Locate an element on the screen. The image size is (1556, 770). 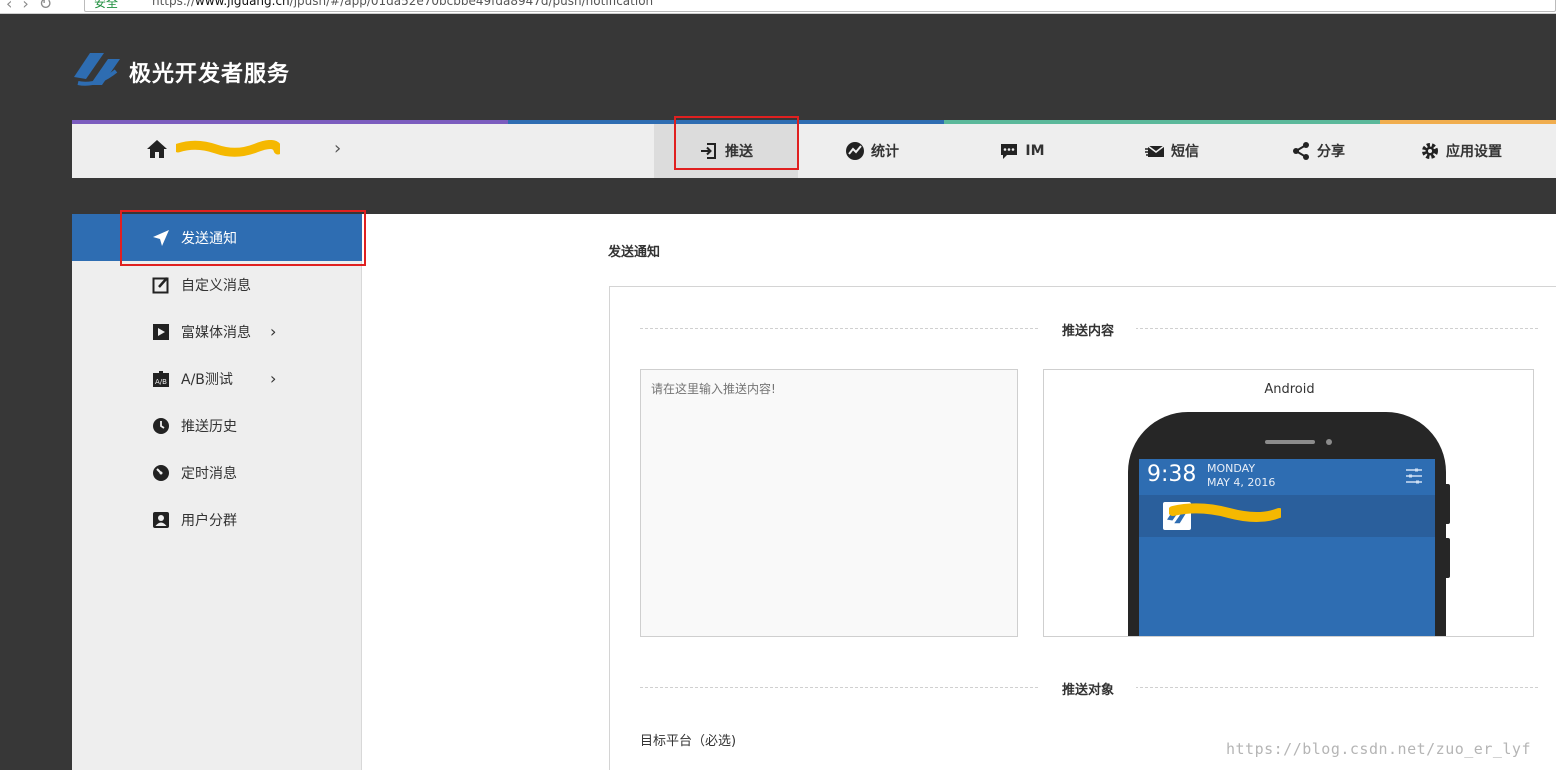
highlight-push-tab is located at coordinates (736, 143).